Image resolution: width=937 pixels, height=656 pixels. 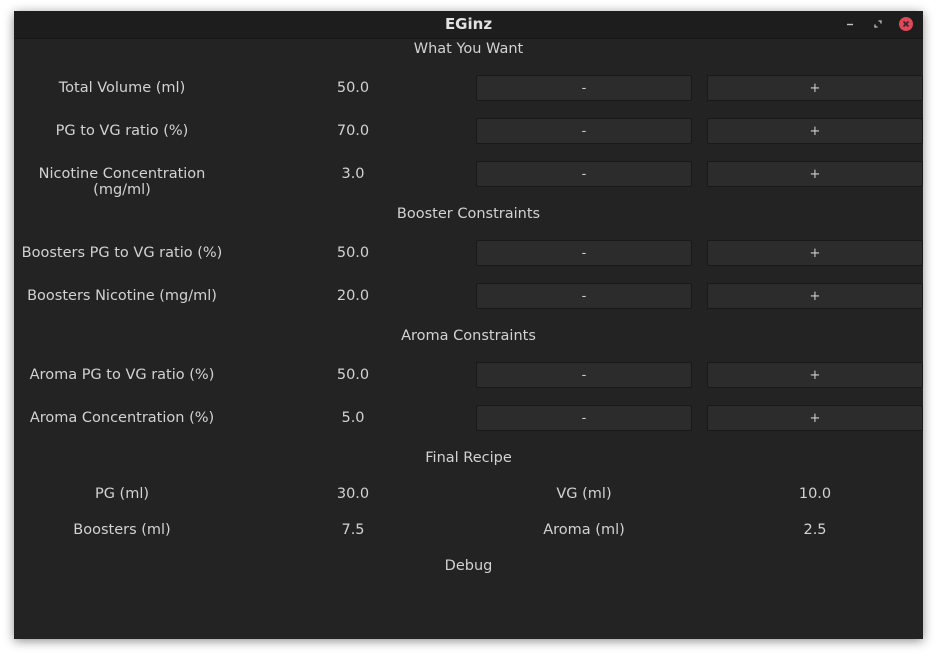 I want to click on nicotine-concentration-label: Nicotine Concentration (mg/ml), so click(x=122, y=182).